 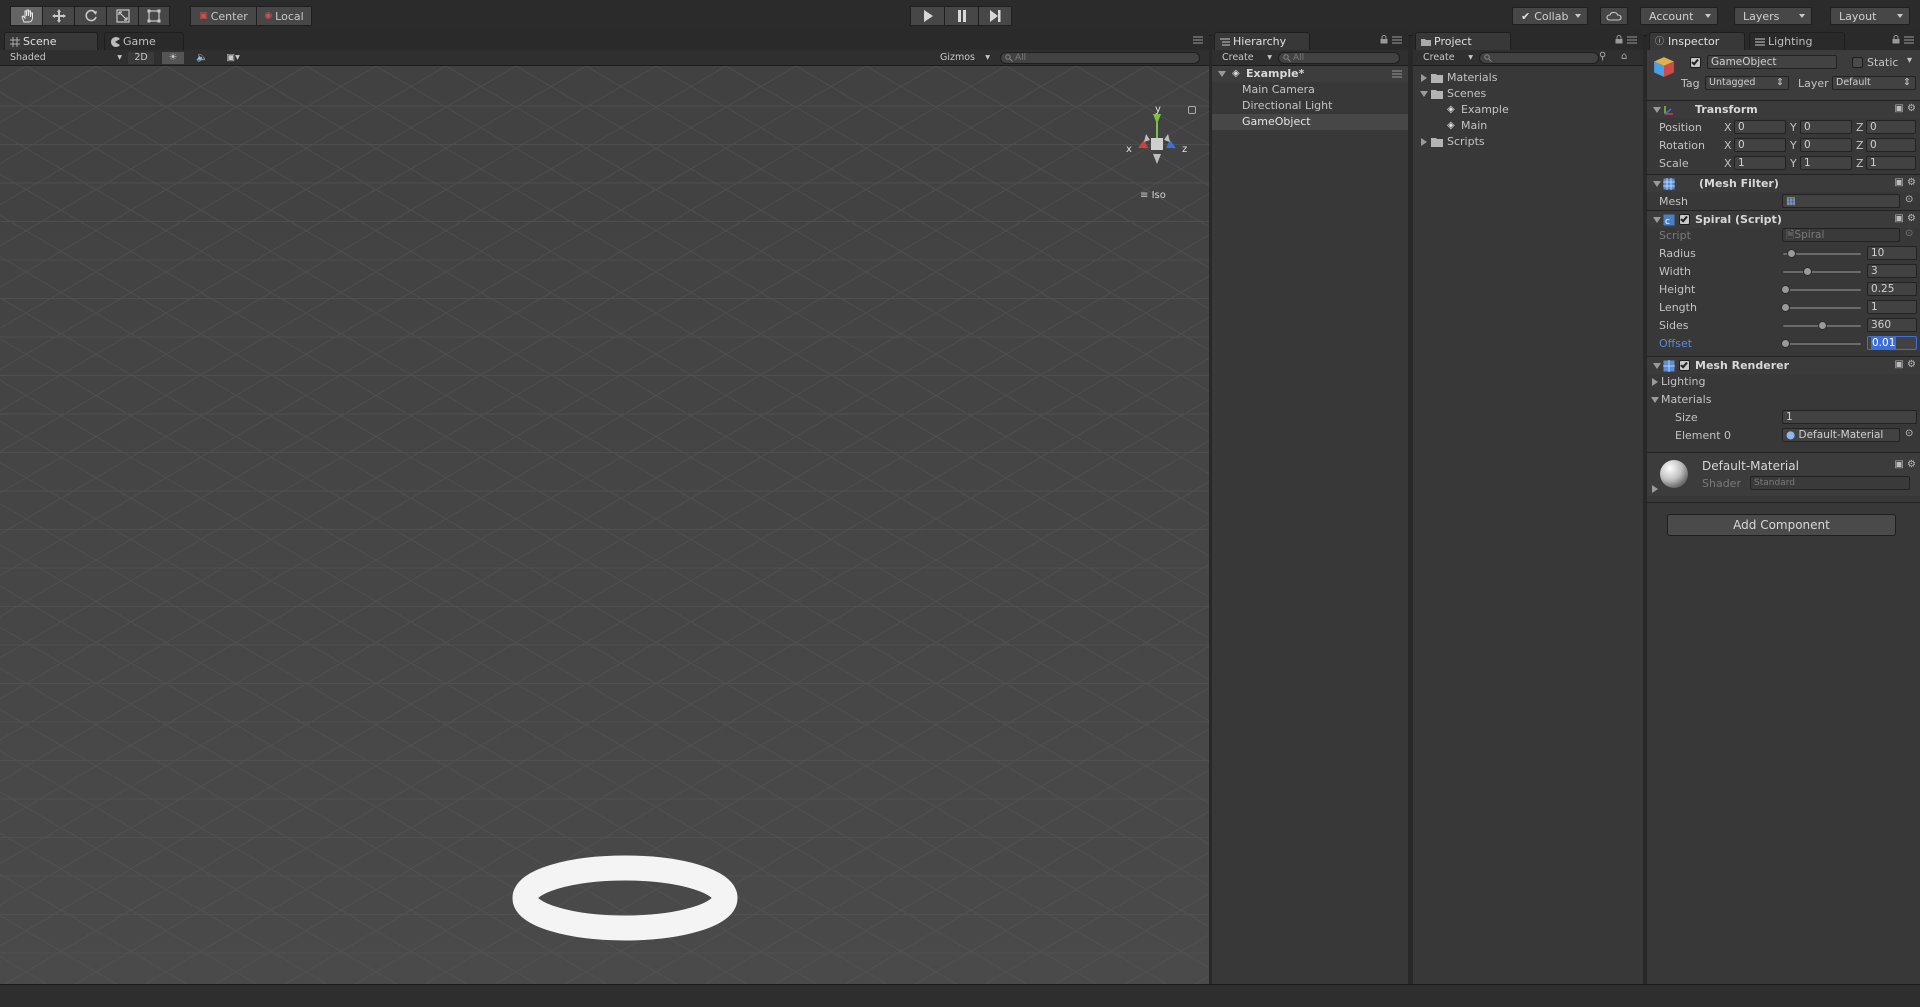 What do you see at coordinates (1695, 62) in the screenshot?
I see `active-checkbox` at bounding box center [1695, 62].